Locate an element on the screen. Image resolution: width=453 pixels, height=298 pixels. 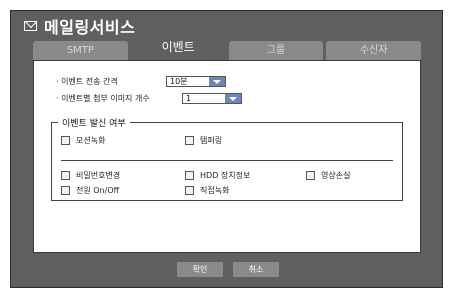
checkbox-password-change: 비밀번호변경 is located at coordinates (90, 175).